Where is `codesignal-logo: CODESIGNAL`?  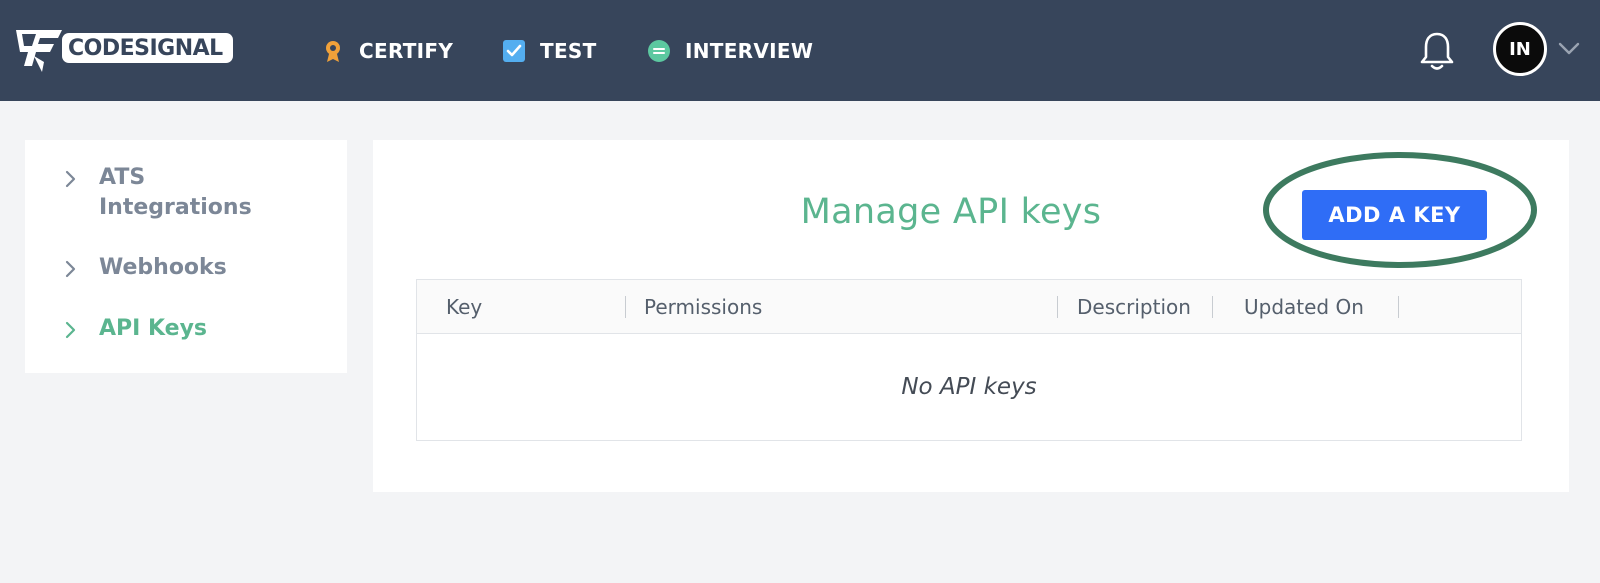 codesignal-logo: CODESIGNAL is located at coordinates (123, 48).